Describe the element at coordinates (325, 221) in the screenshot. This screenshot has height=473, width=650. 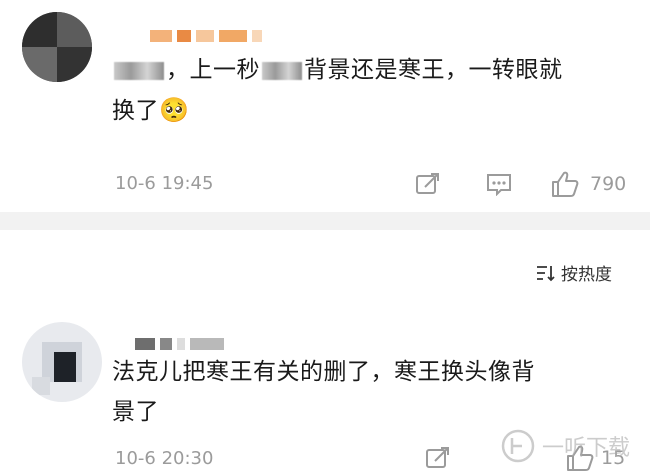
I see `section-divider` at that location.